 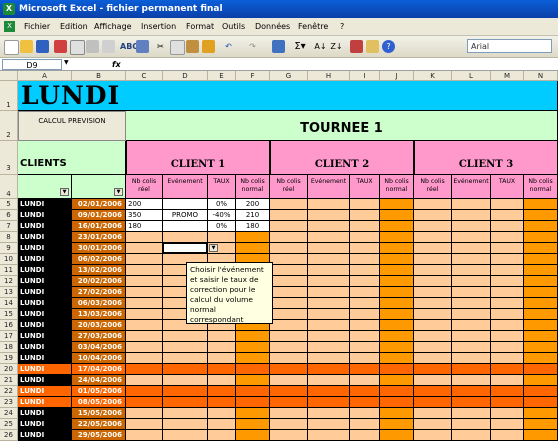 I want to click on column-header-l: L, so click(x=471, y=76).